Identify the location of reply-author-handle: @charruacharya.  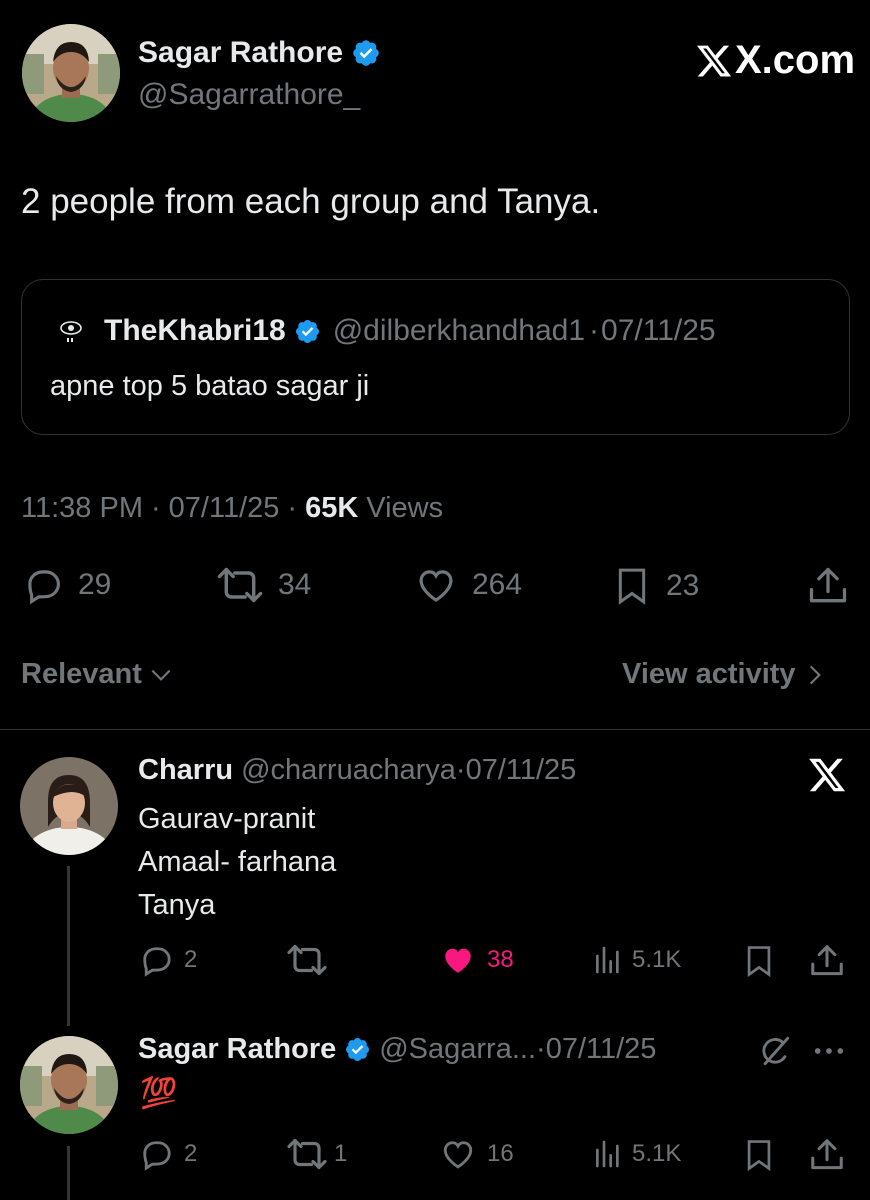
(348, 770).